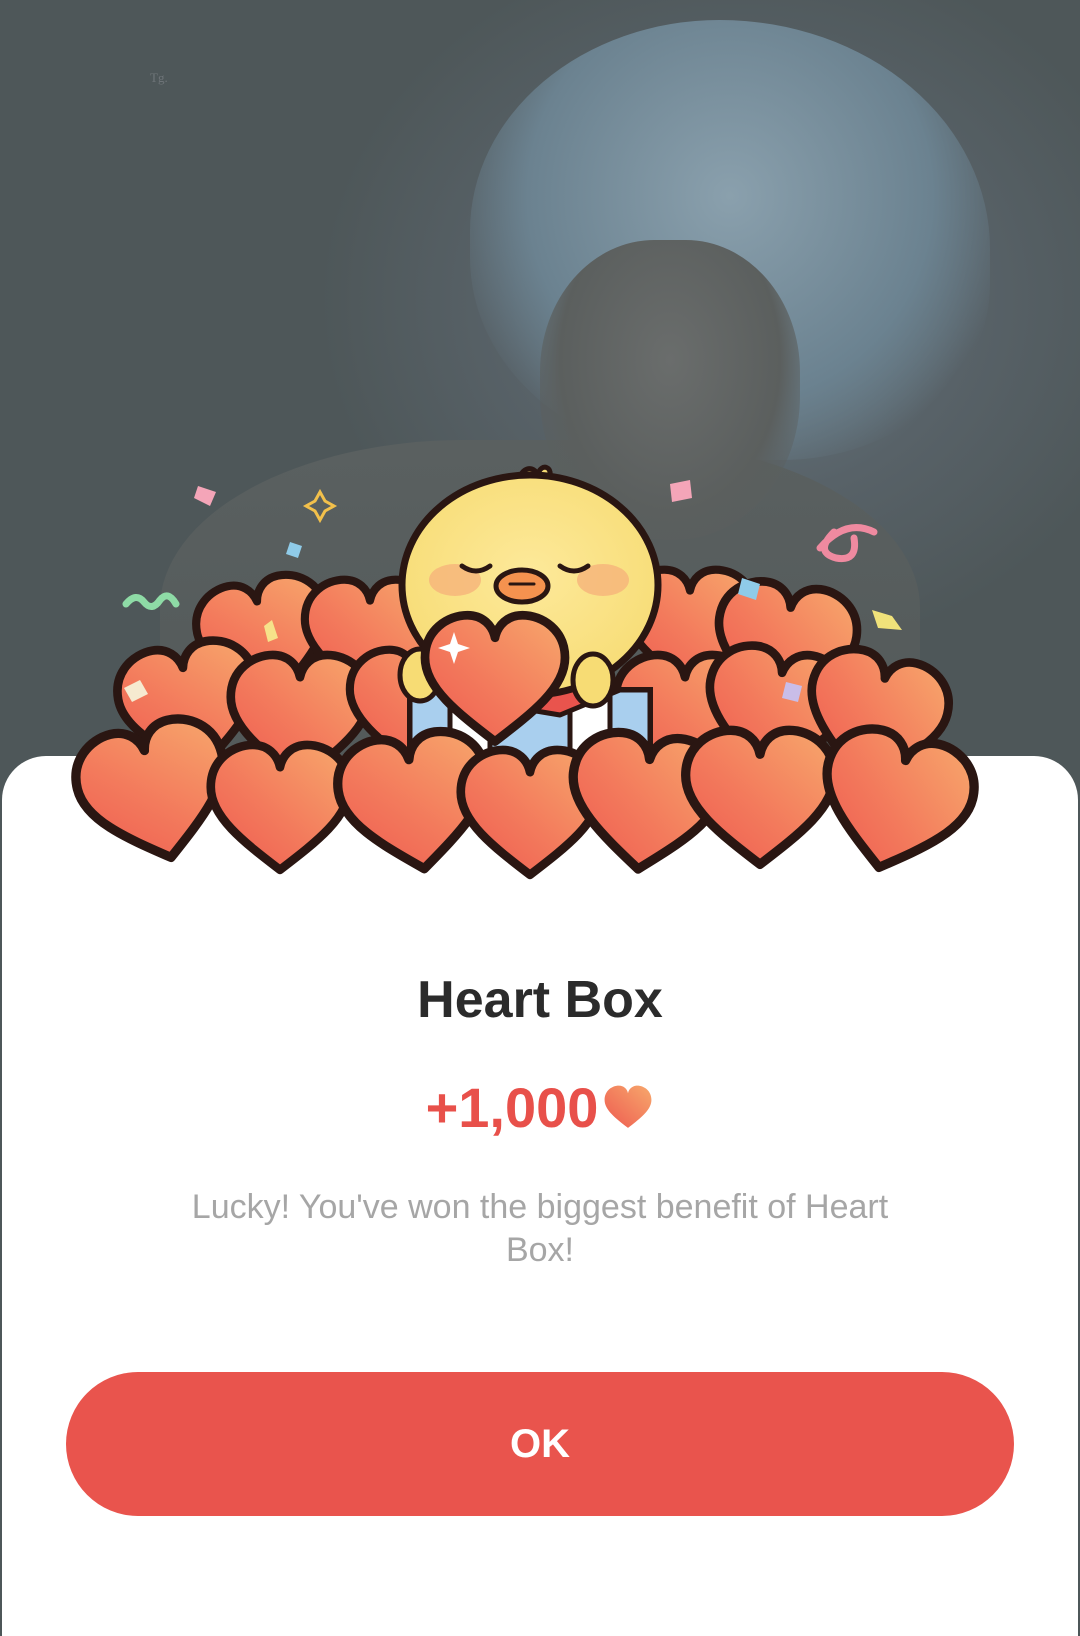 Image resolution: width=1080 pixels, height=1636 pixels. I want to click on dialog-title: Heart Box, so click(540, 1000).